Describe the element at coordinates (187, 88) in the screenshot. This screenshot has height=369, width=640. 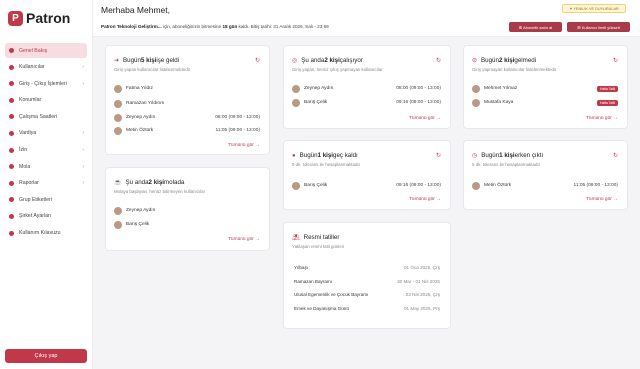
I see `list-item: Fatma Yıldız` at that location.